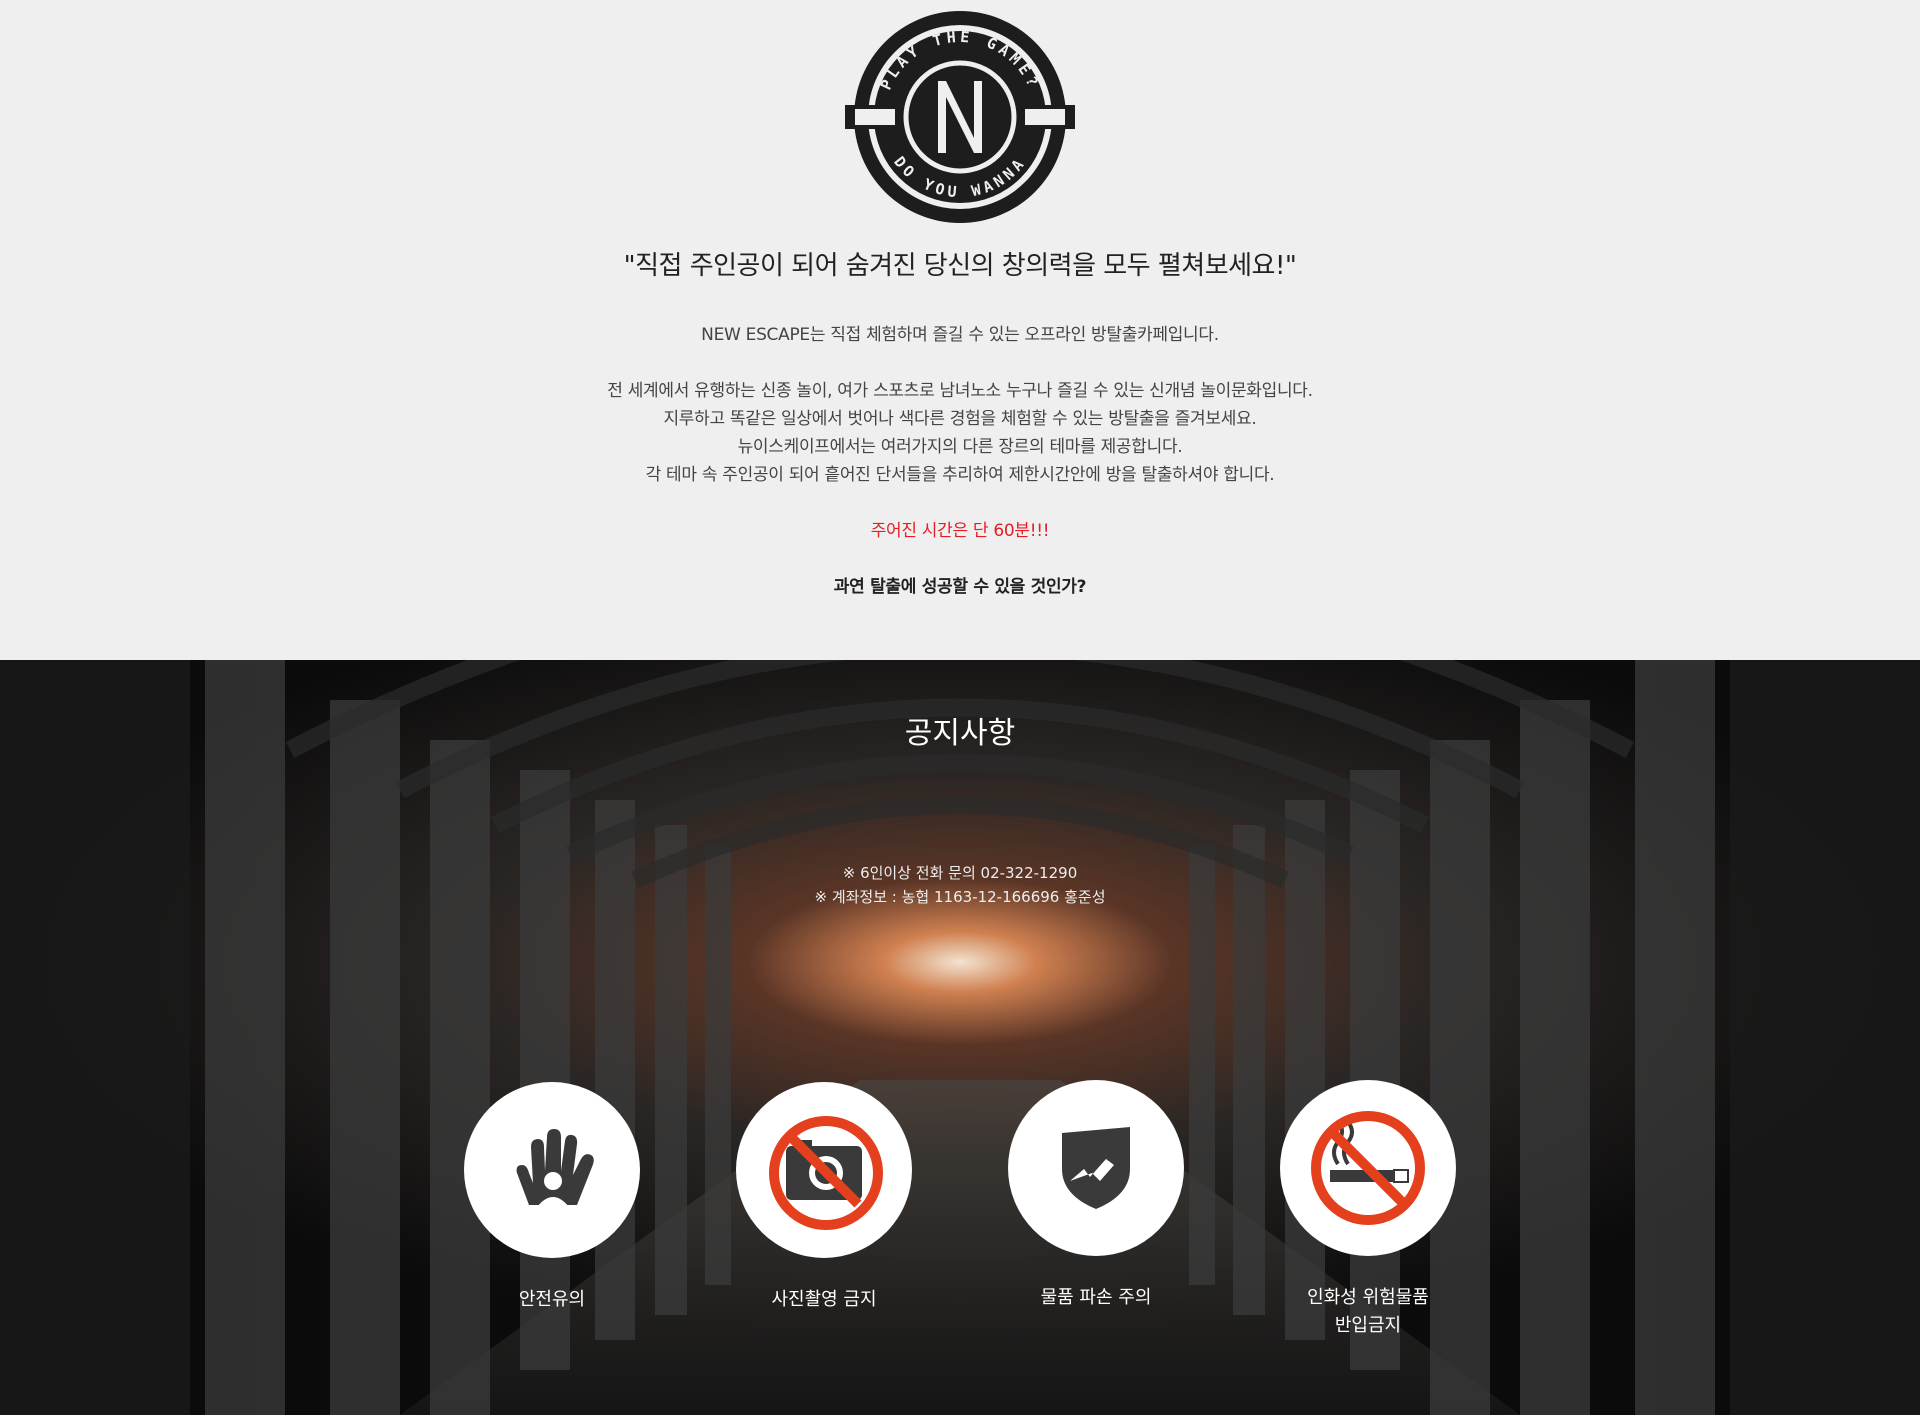  I want to click on intro-headline: "직접 주인공이 되어 숨겨진 당신의 창의력을 모두 펼쳐보세요!", so click(960, 266).